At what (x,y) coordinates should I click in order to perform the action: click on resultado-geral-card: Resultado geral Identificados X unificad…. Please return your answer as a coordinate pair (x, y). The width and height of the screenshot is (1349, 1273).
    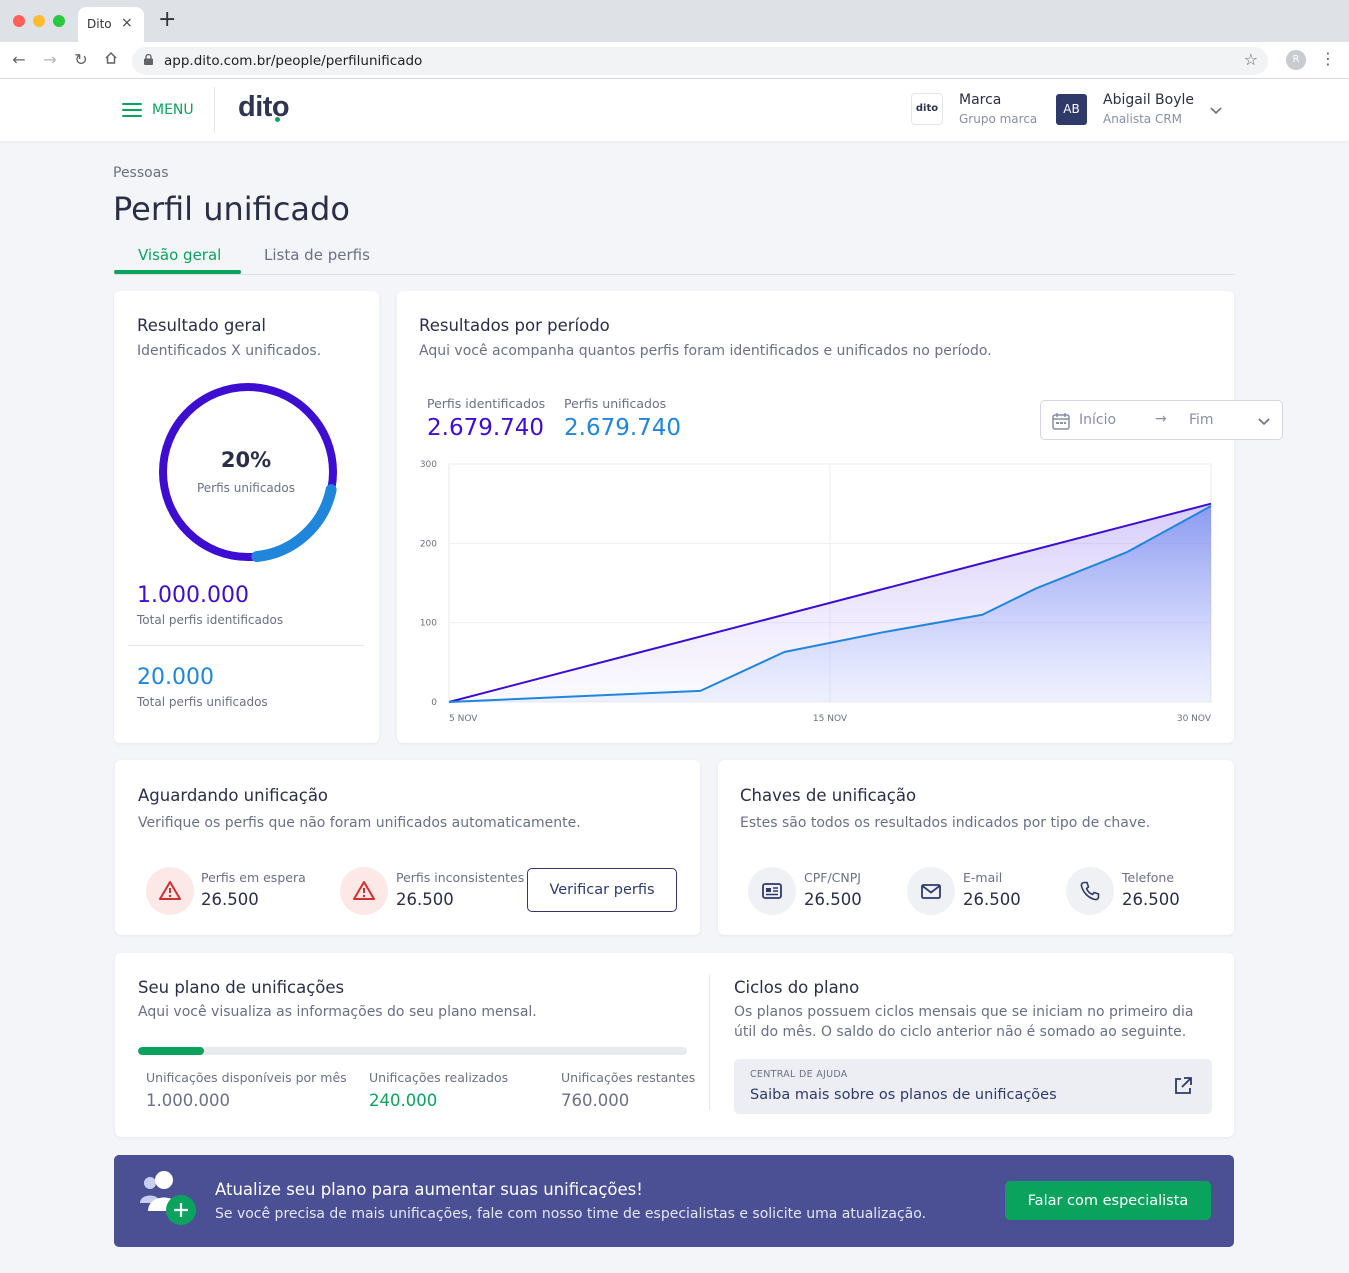
    Looking at the image, I should click on (246, 517).